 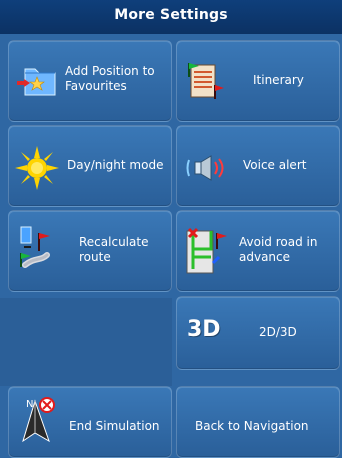 I want to click on 3d-icon: 3D, so click(x=214, y=334).